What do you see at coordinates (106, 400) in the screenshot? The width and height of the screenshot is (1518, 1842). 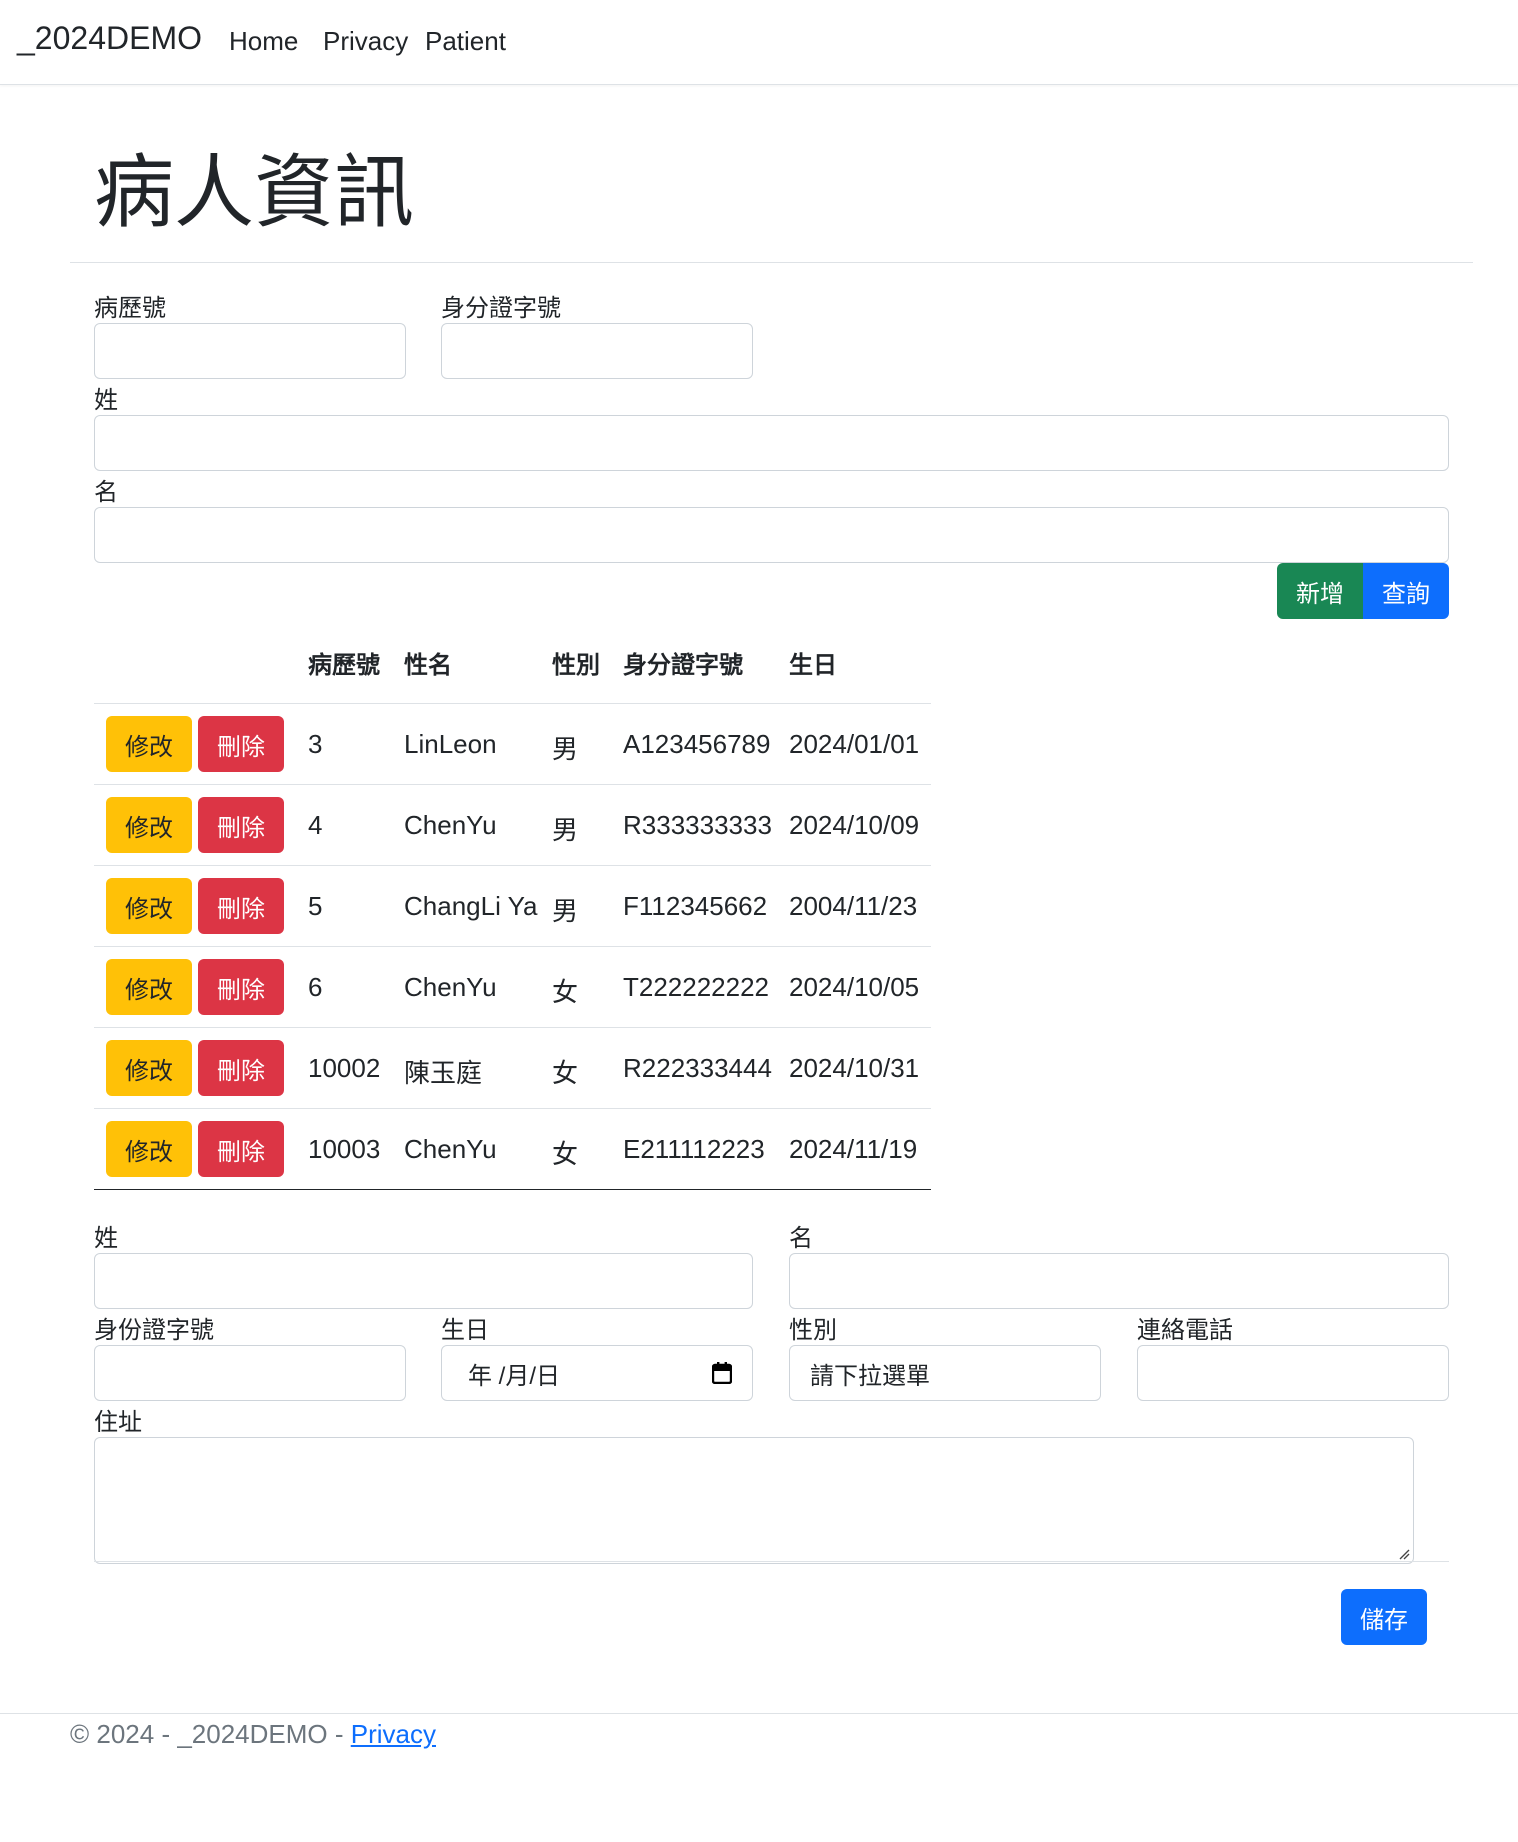 I see `last-name-label: 姓` at bounding box center [106, 400].